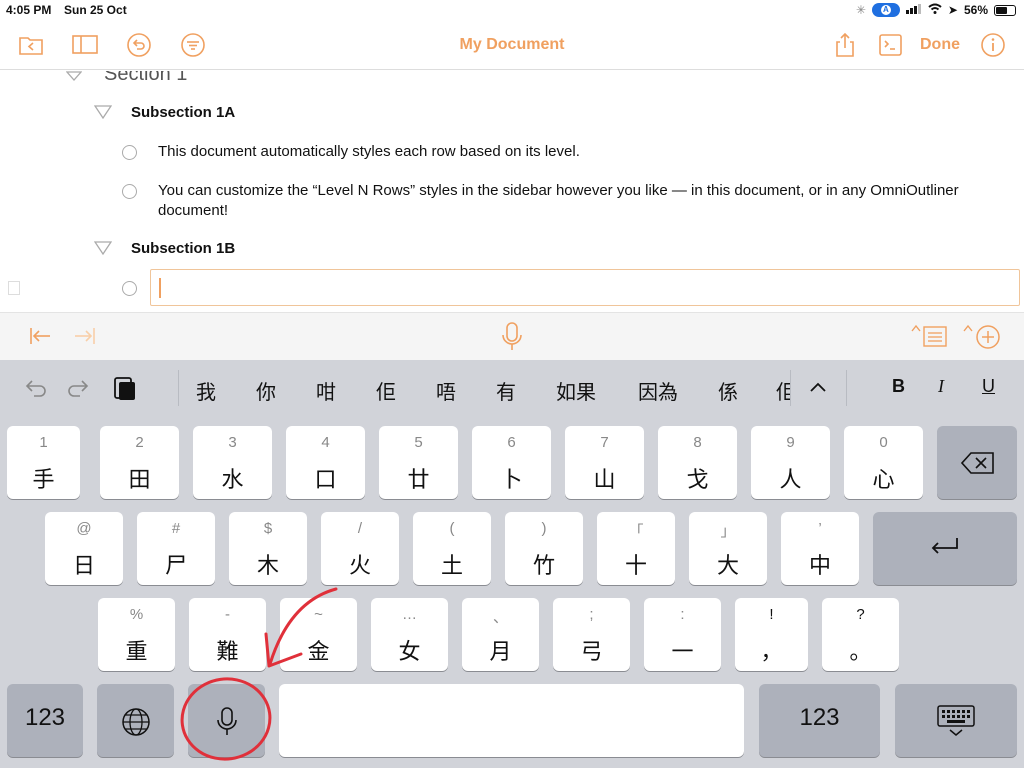 Image resolution: width=1024 pixels, height=768 pixels. Describe the element at coordinates (226, 719) in the screenshot. I see `annotation-circle` at that location.